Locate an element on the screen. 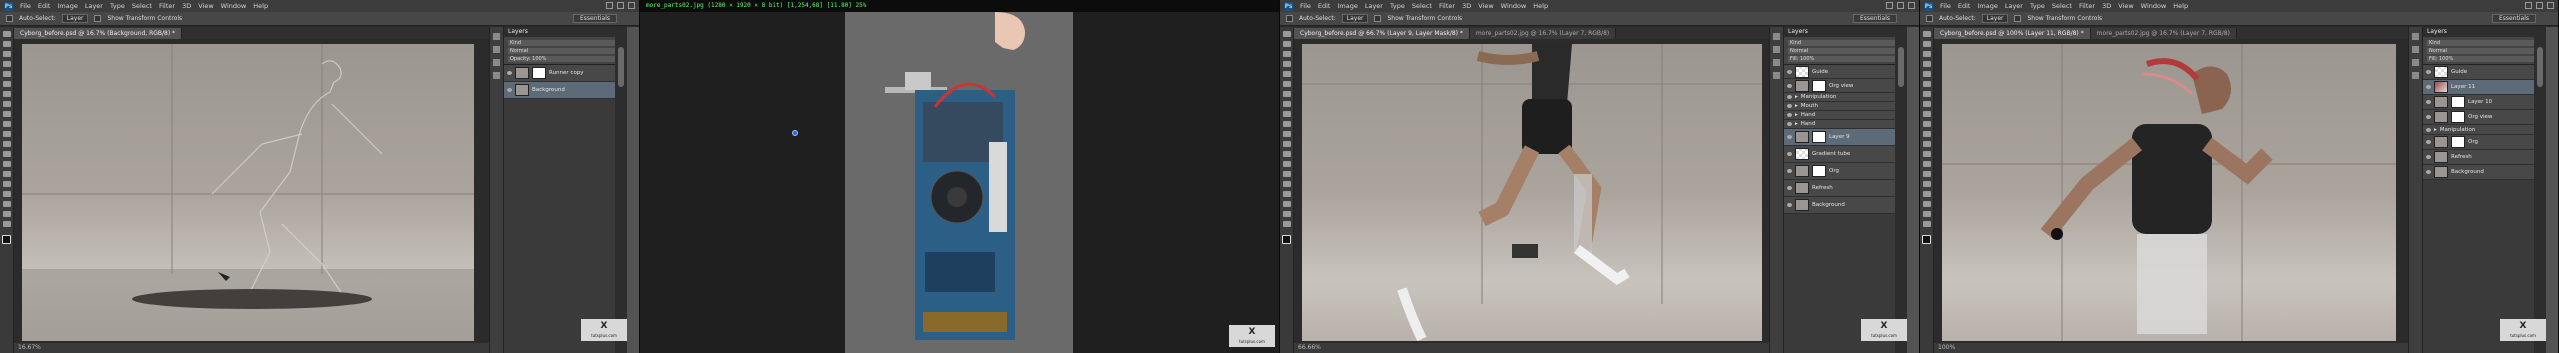 This screenshot has width=2559, height=353. layer-row: Runner copy is located at coordinates (565, 73).